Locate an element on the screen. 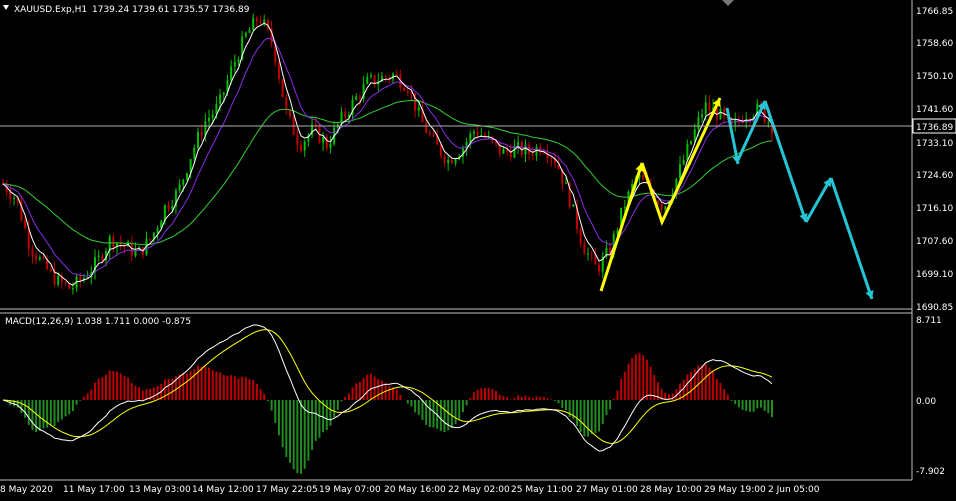  price-tick-label: 1707.60 is located at coordinates (934, 242).